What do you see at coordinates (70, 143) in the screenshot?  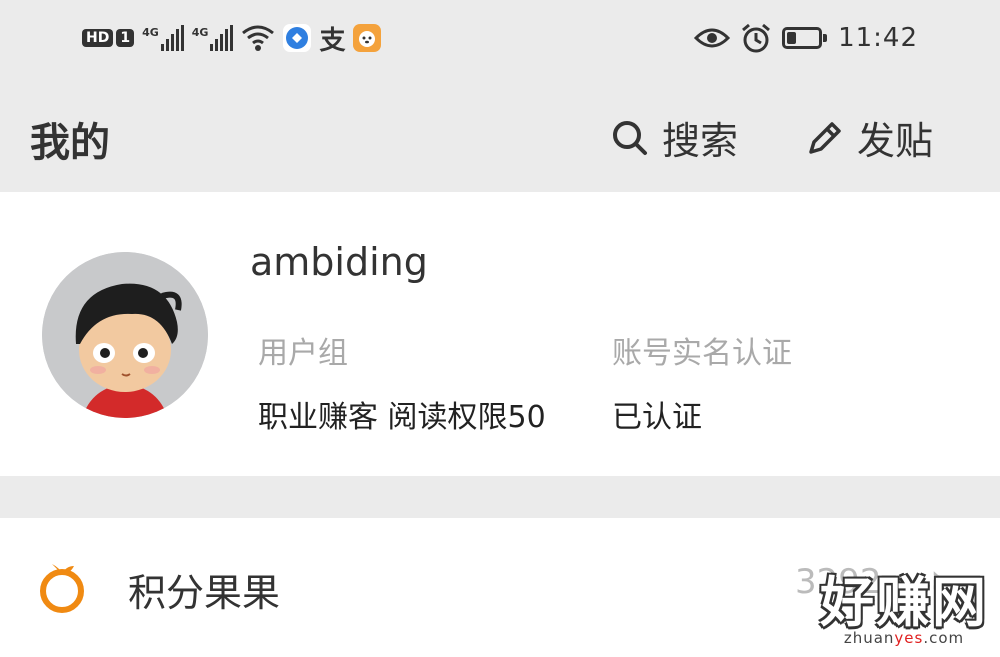 I see `page-title: 我的` at bounding box center [70, 143].